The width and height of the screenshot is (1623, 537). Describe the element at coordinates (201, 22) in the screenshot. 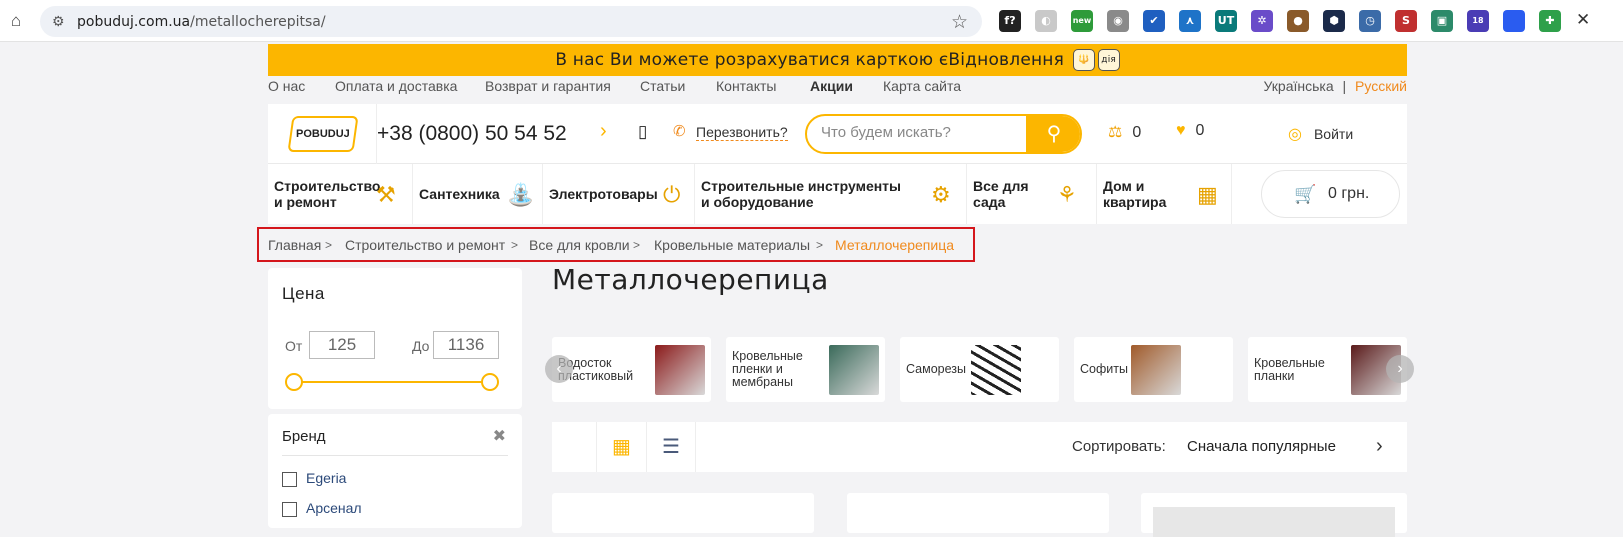

I see `url-text: pobuduj.com.ua/metallocherepitsa/` at that location.